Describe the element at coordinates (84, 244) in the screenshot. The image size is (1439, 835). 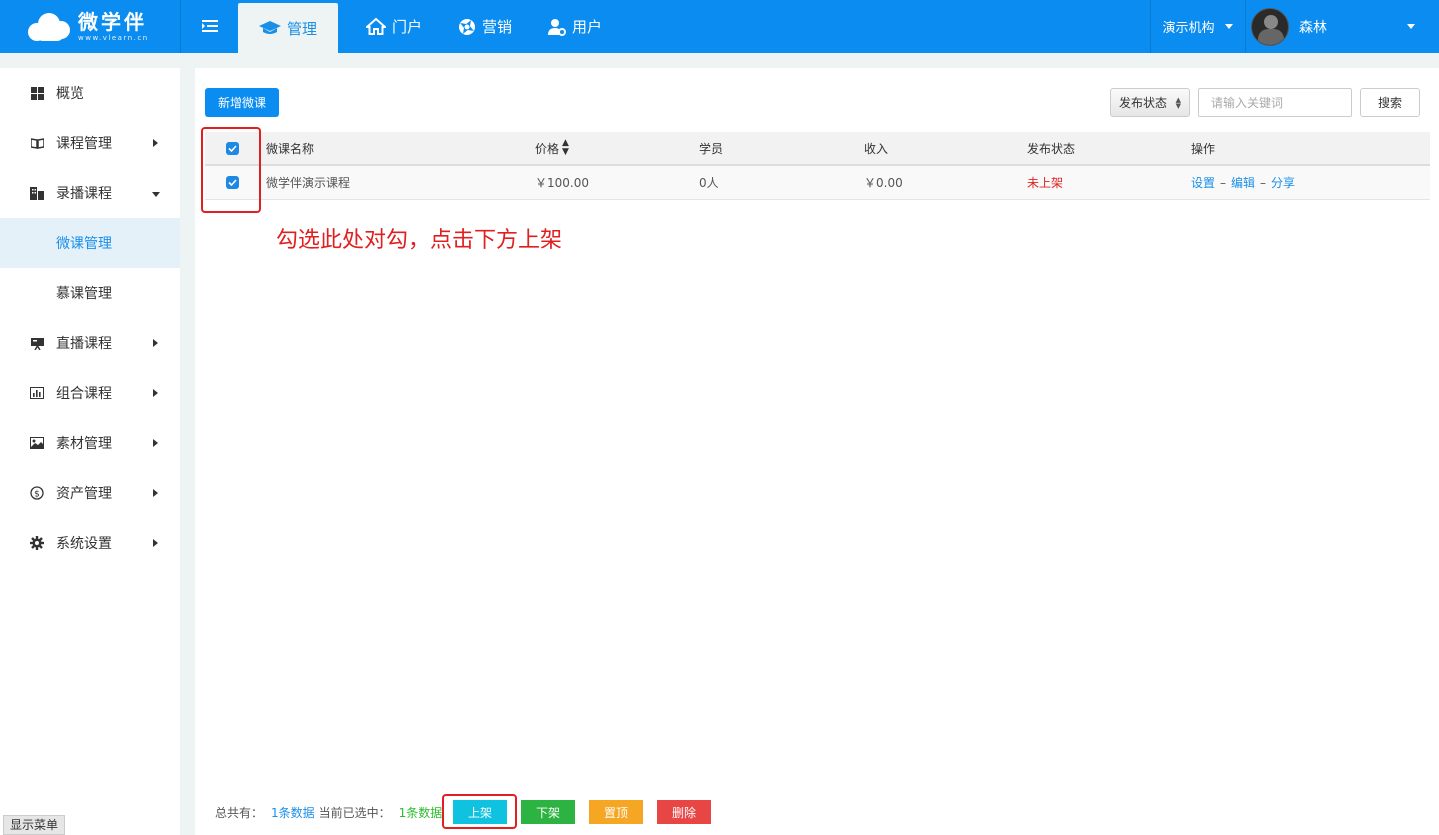
I see `sidebar-sub-label: 微课管理` at that location.